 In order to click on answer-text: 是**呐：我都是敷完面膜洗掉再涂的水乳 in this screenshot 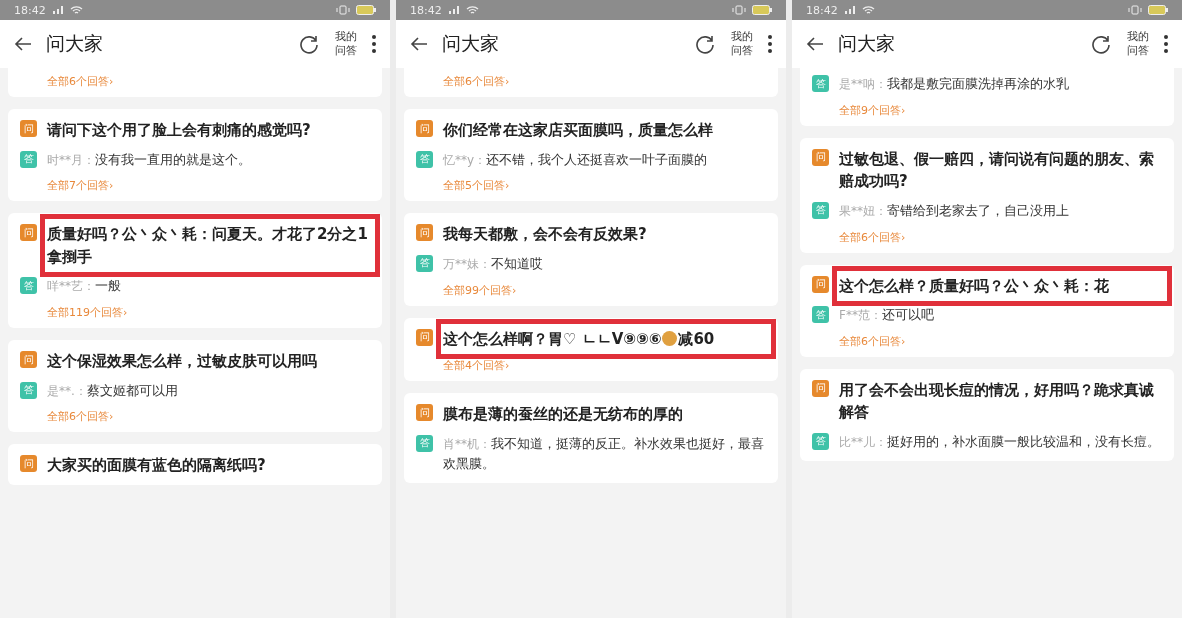, I will do `click(954, 84)`.